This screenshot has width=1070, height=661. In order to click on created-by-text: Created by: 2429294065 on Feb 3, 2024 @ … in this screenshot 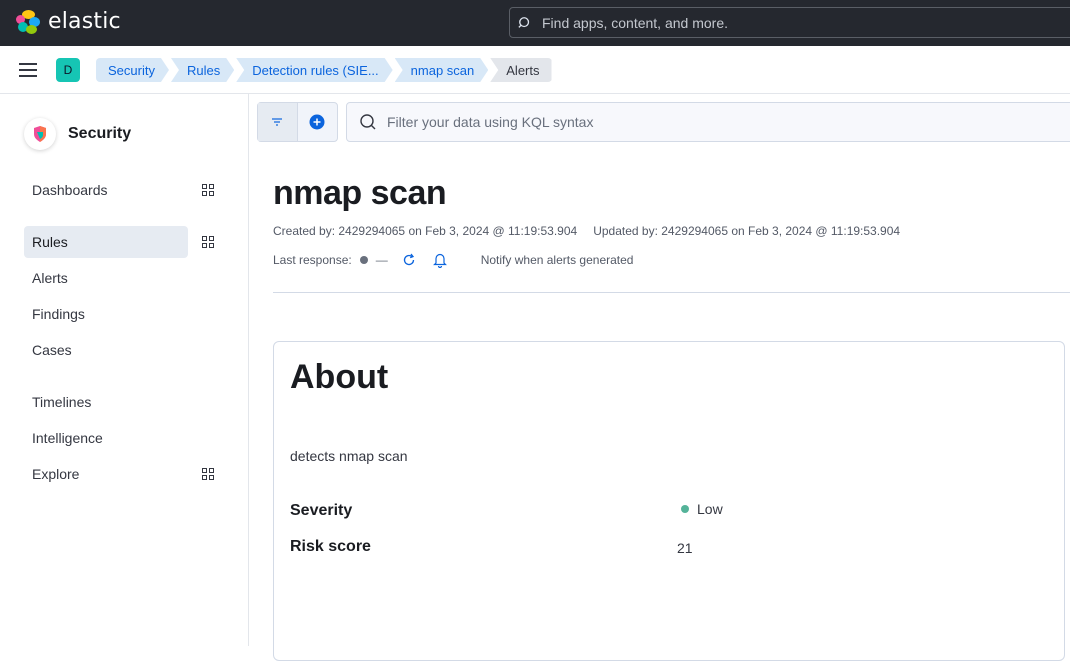, I will do `click(425, 231)`.